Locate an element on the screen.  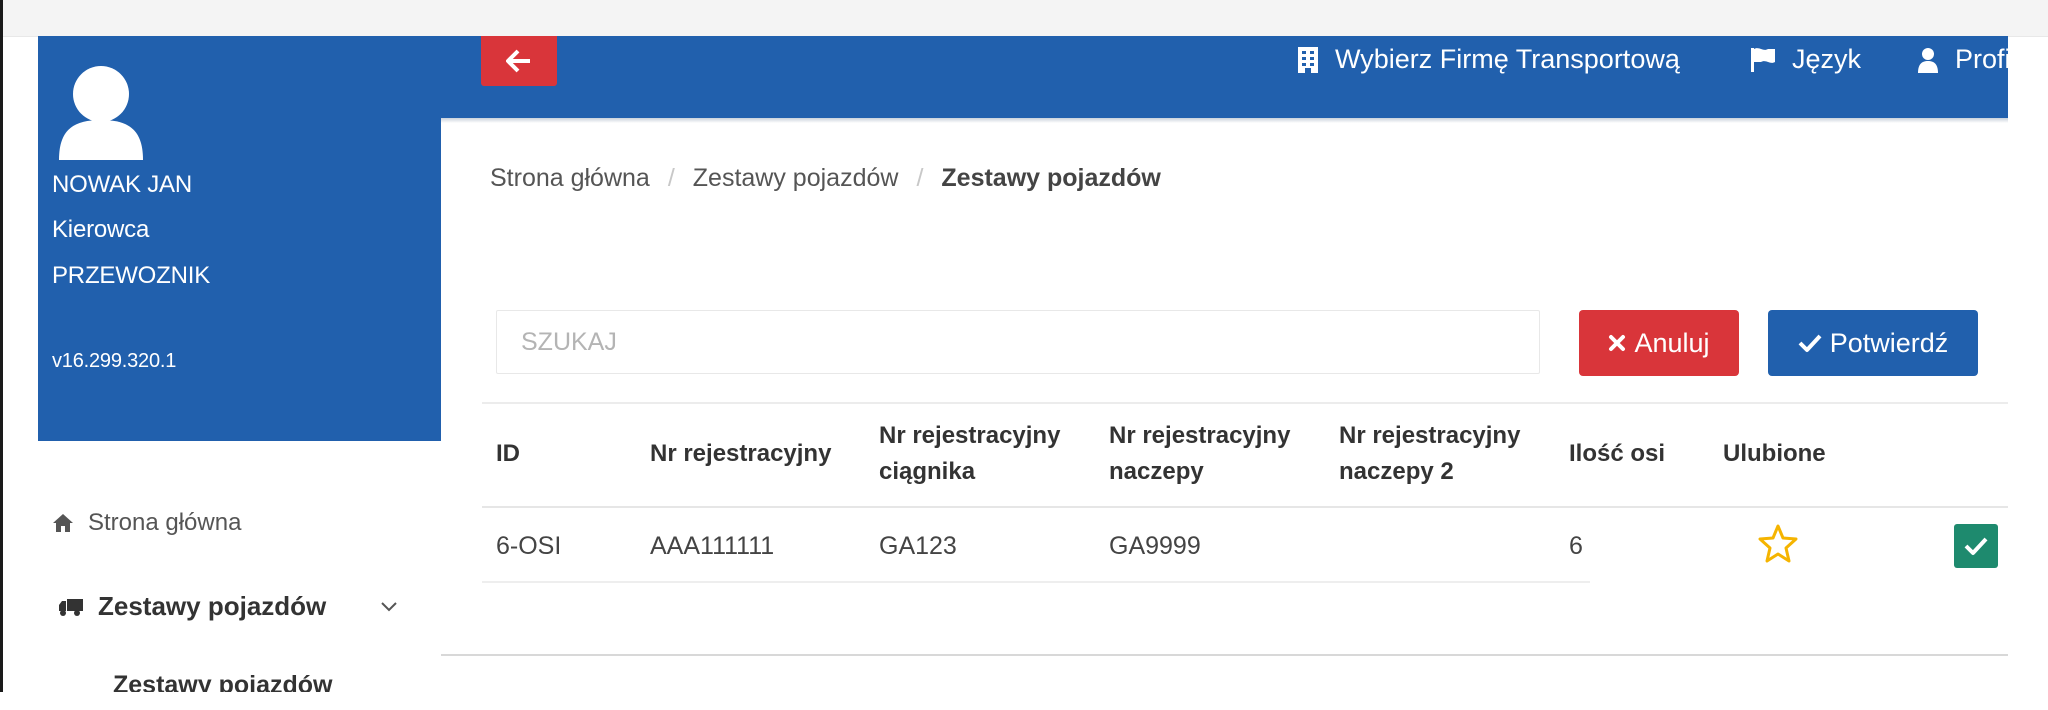
avatar is located at coordinates (101, 113).